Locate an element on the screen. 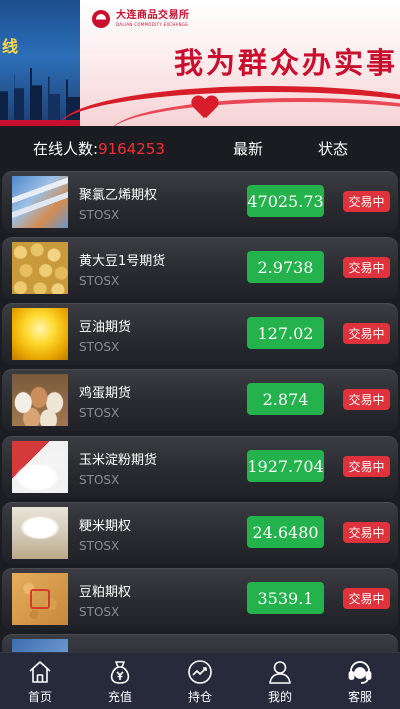  product-name: 豆粕期权 is located at coordinates (105, 592).